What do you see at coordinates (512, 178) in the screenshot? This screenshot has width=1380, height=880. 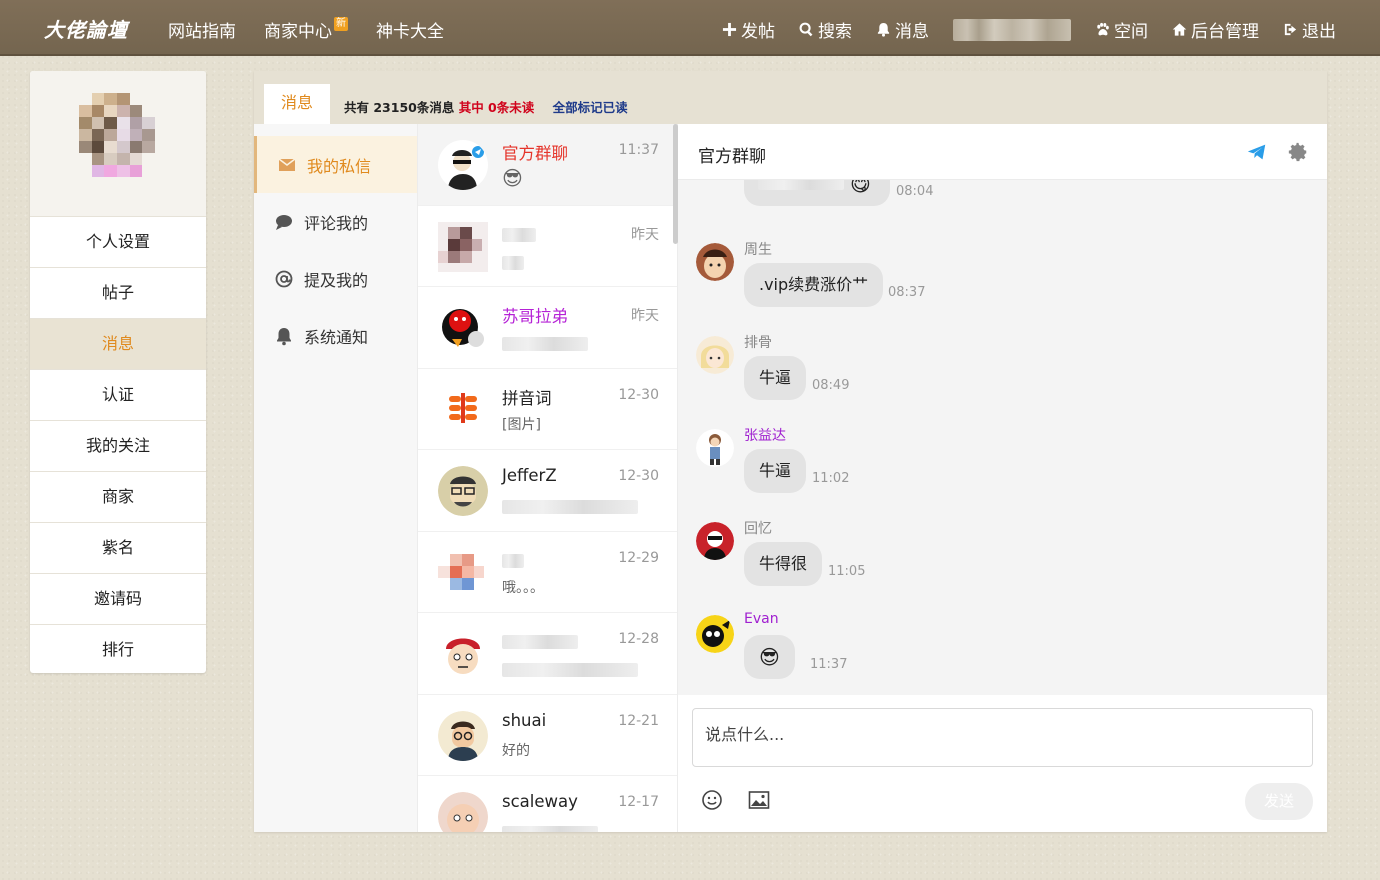 I see `conversation-preview: 😎` at bounding box center [512, 178].